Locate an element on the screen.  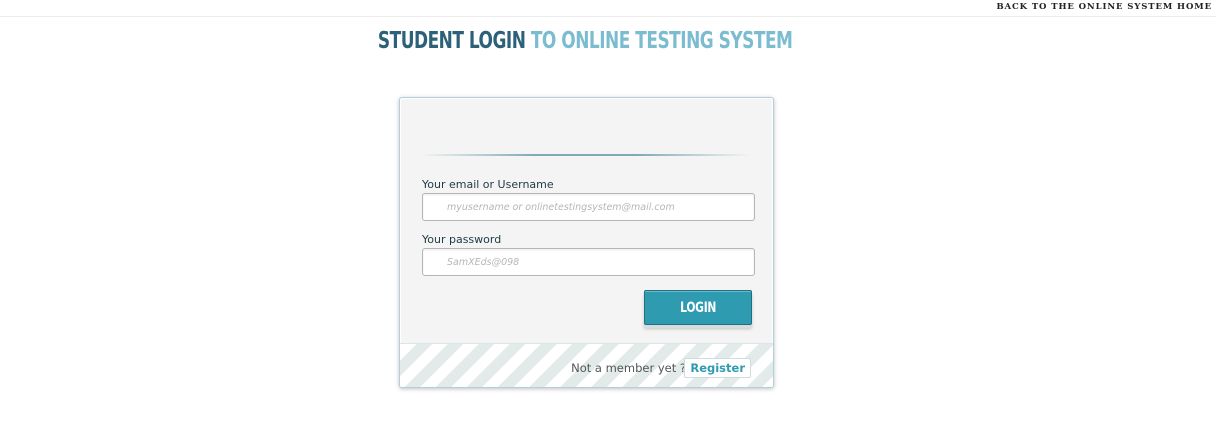
password-label: Your password is located at coordinates (462, 239).